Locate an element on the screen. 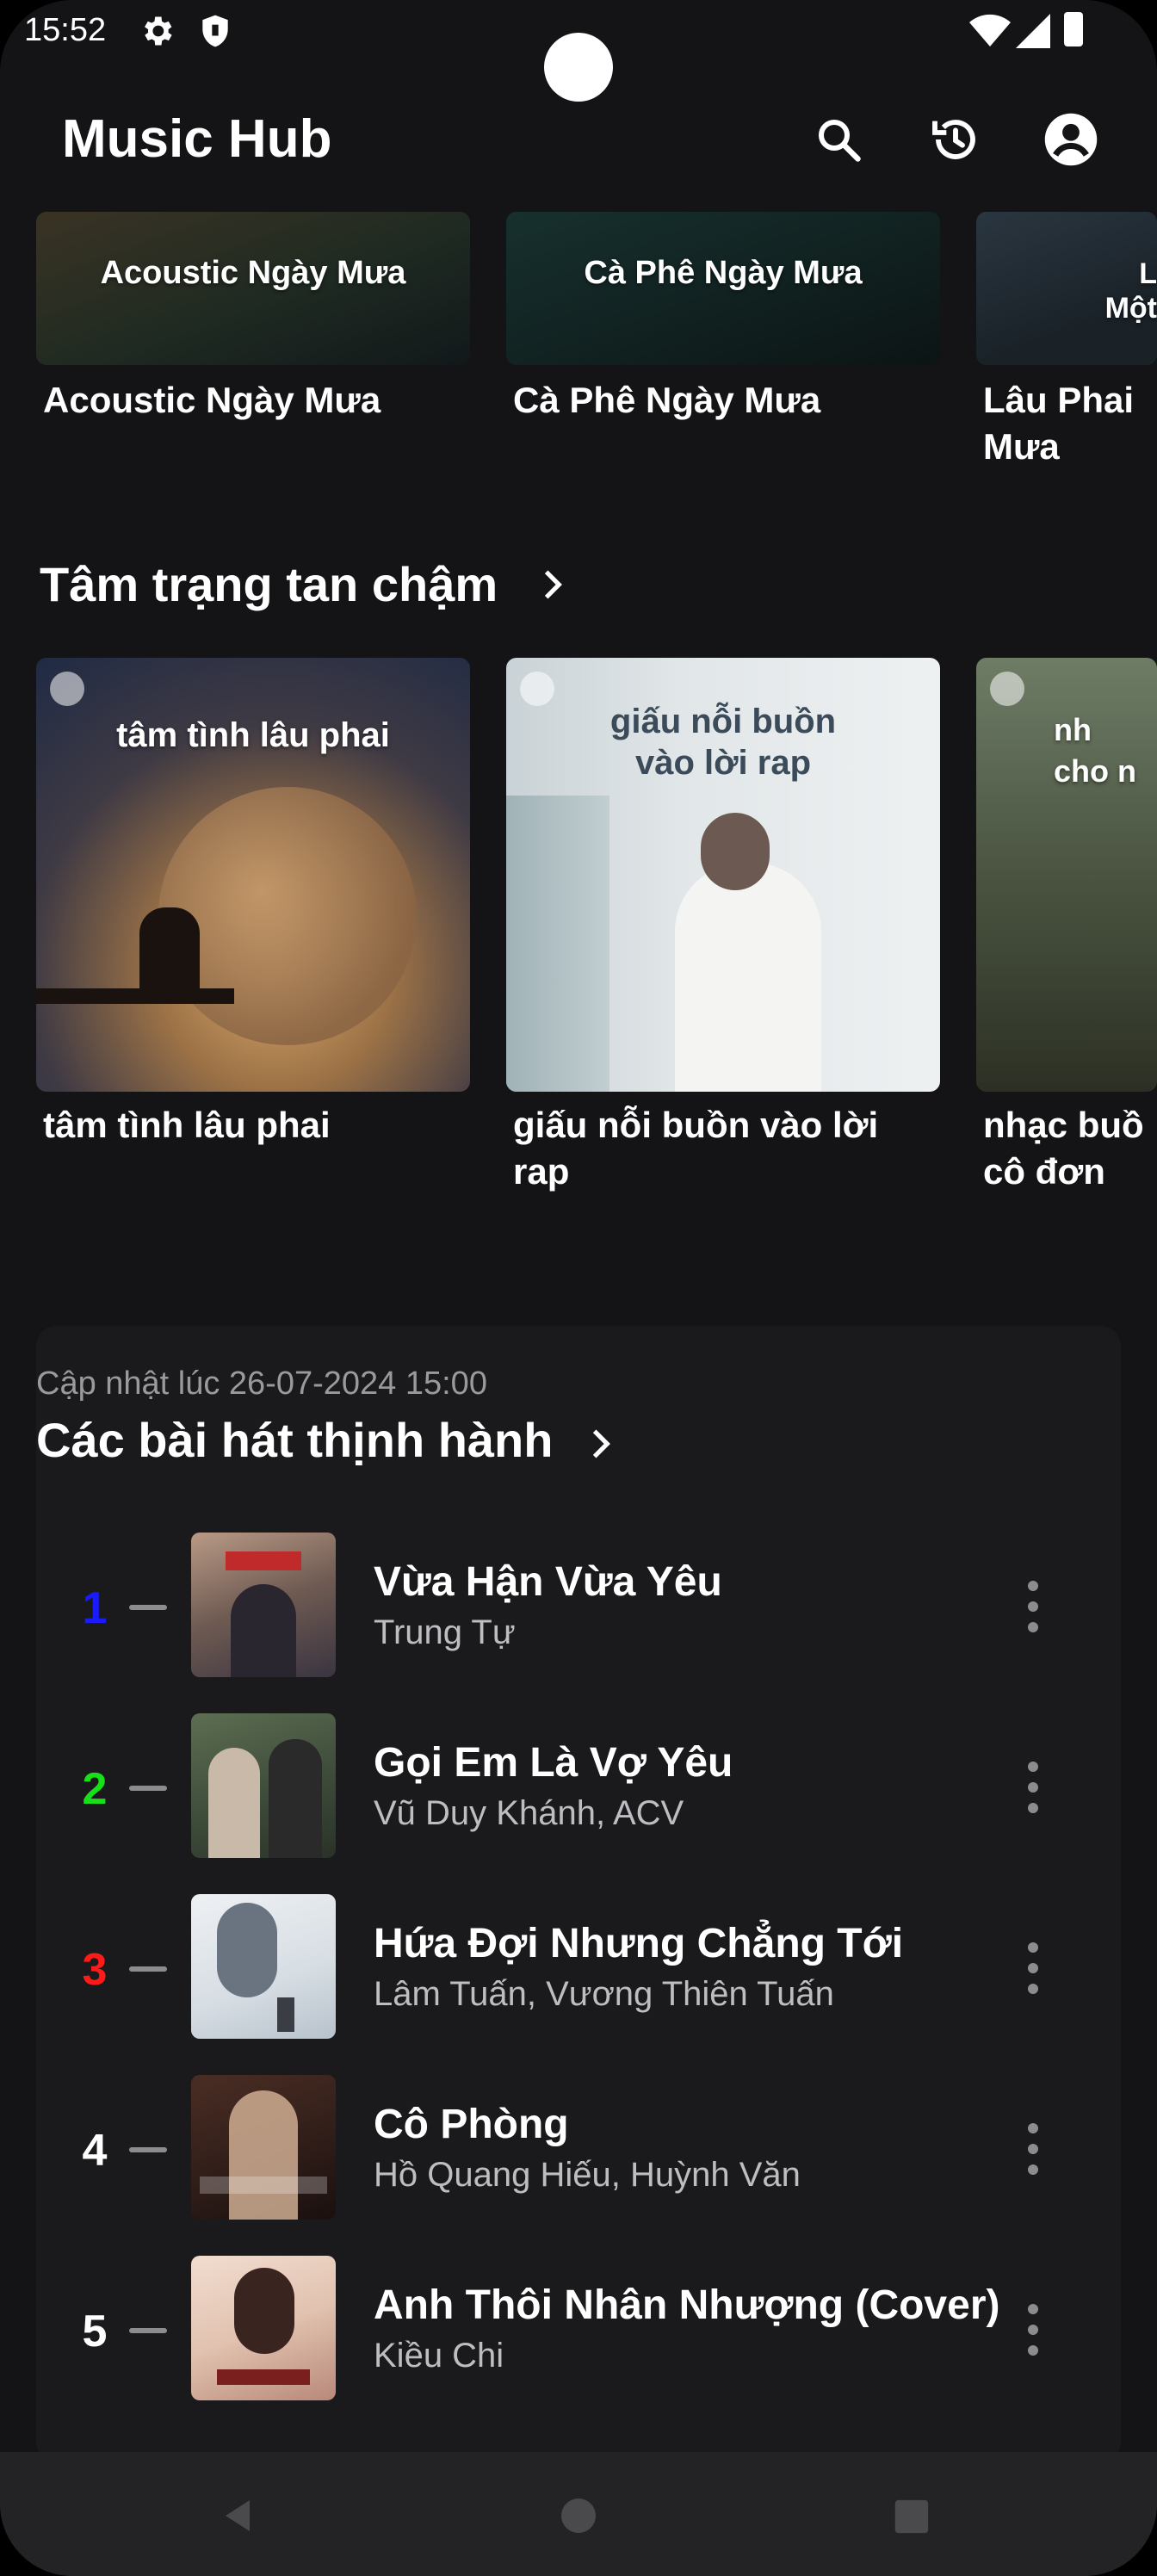 The height and width of the screenshot is (2576, 1157). song-artist: Lâm Tuấn, Vương Thiên Tuấn is located at coordinates (604, 1994).